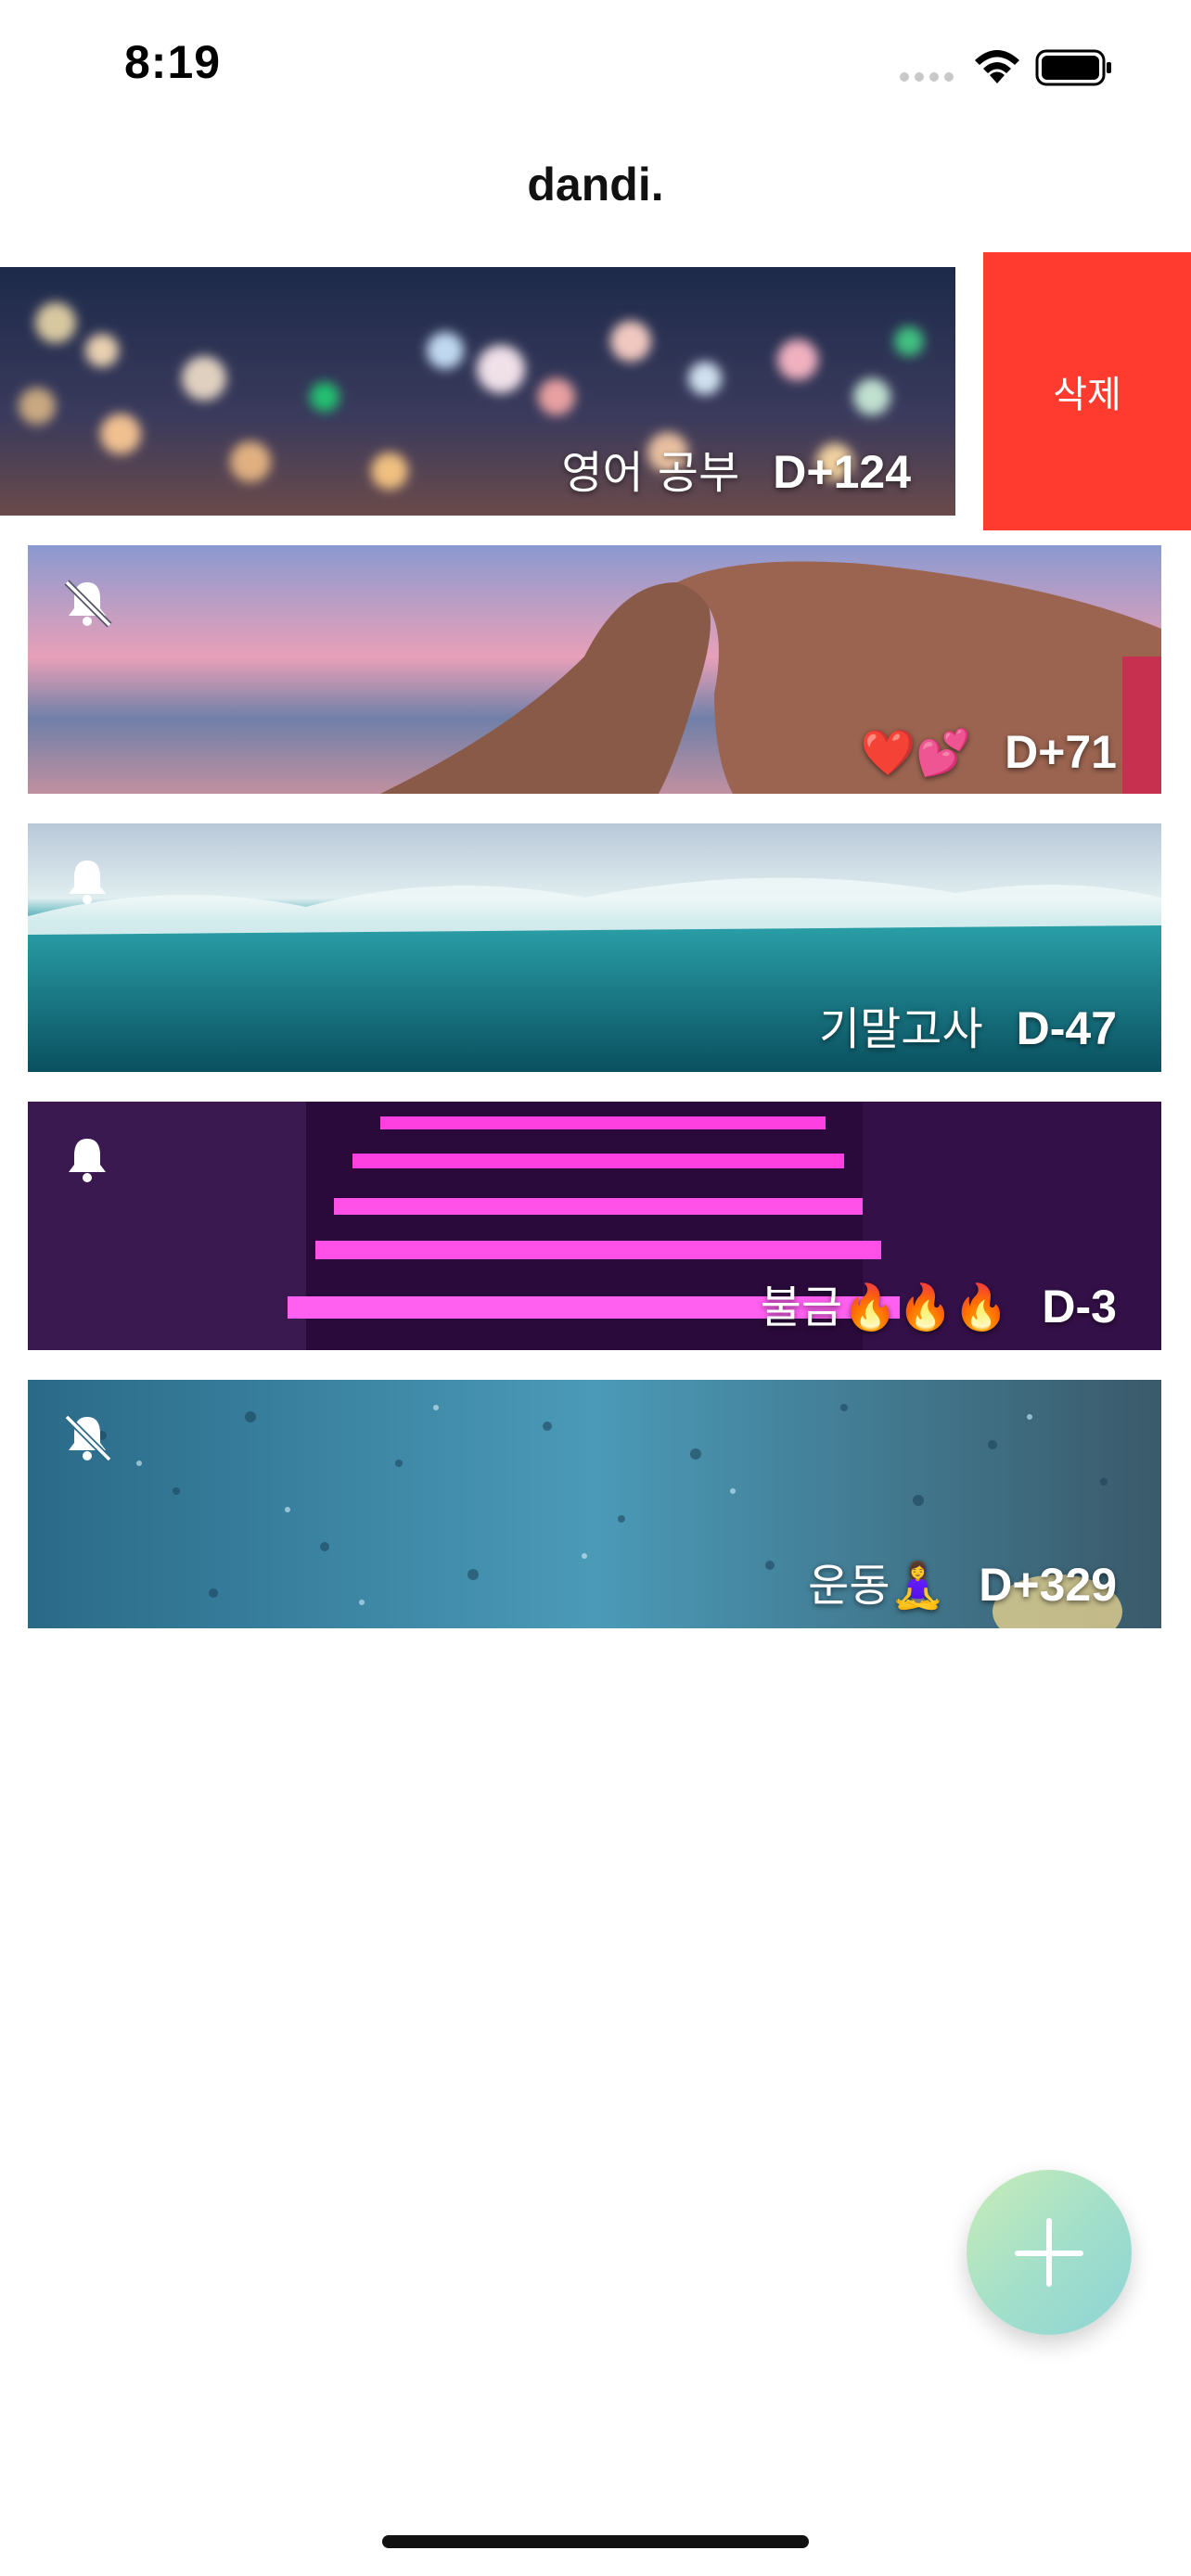  Describe the element at coordinates (477, 391) in the screenshot. I see `dday-card: 영어 공부 D+124` at that location.